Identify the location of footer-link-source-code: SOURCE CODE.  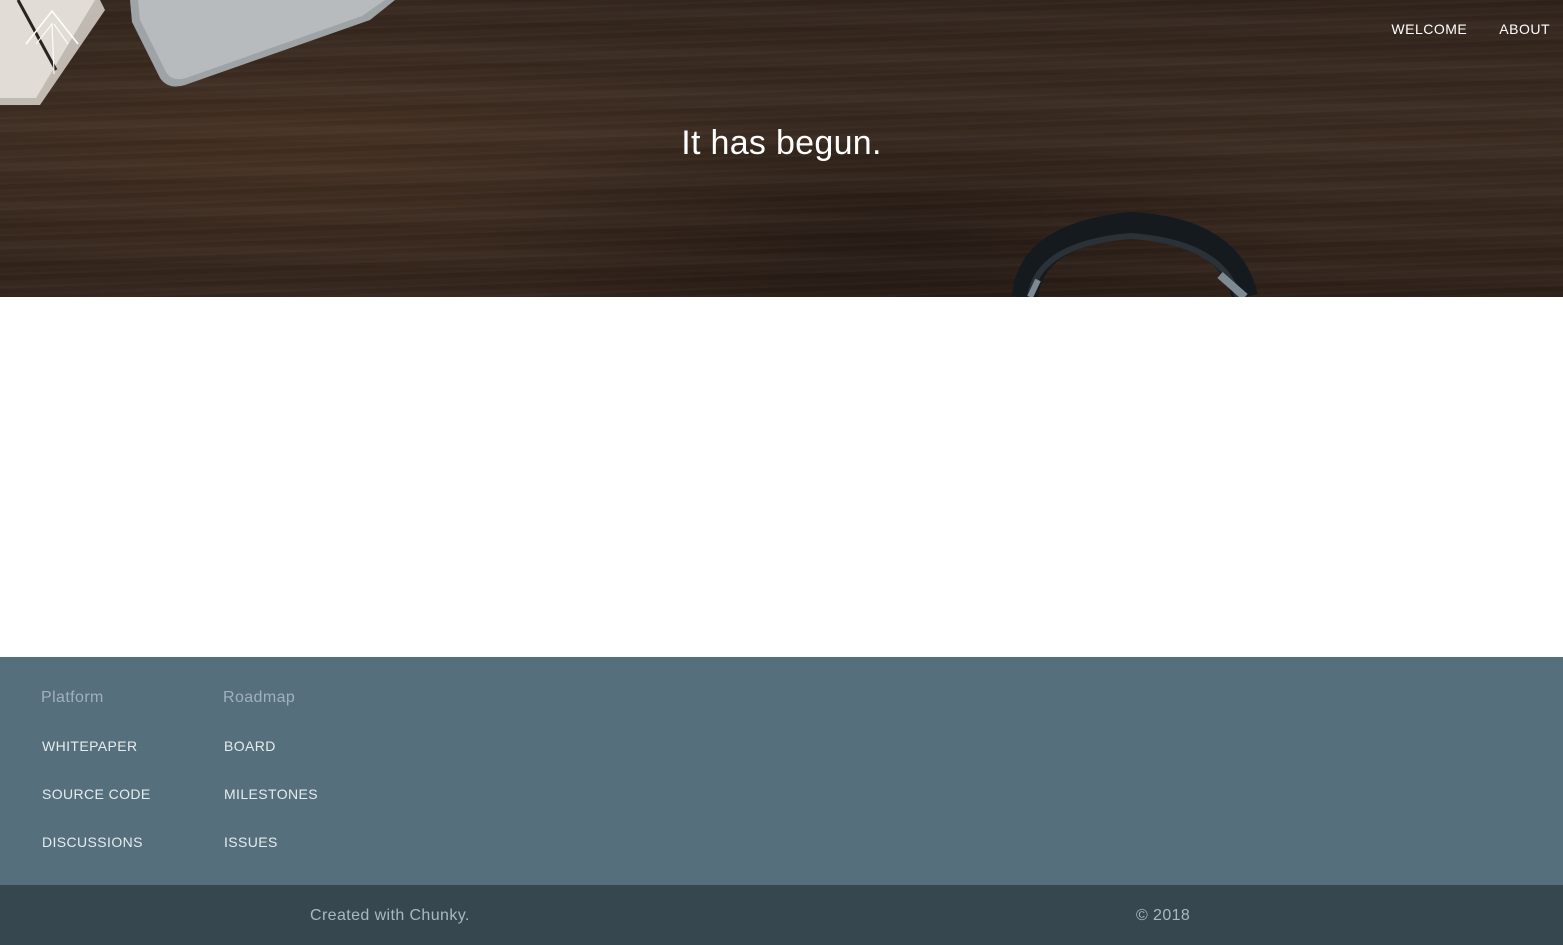
(96, 794).